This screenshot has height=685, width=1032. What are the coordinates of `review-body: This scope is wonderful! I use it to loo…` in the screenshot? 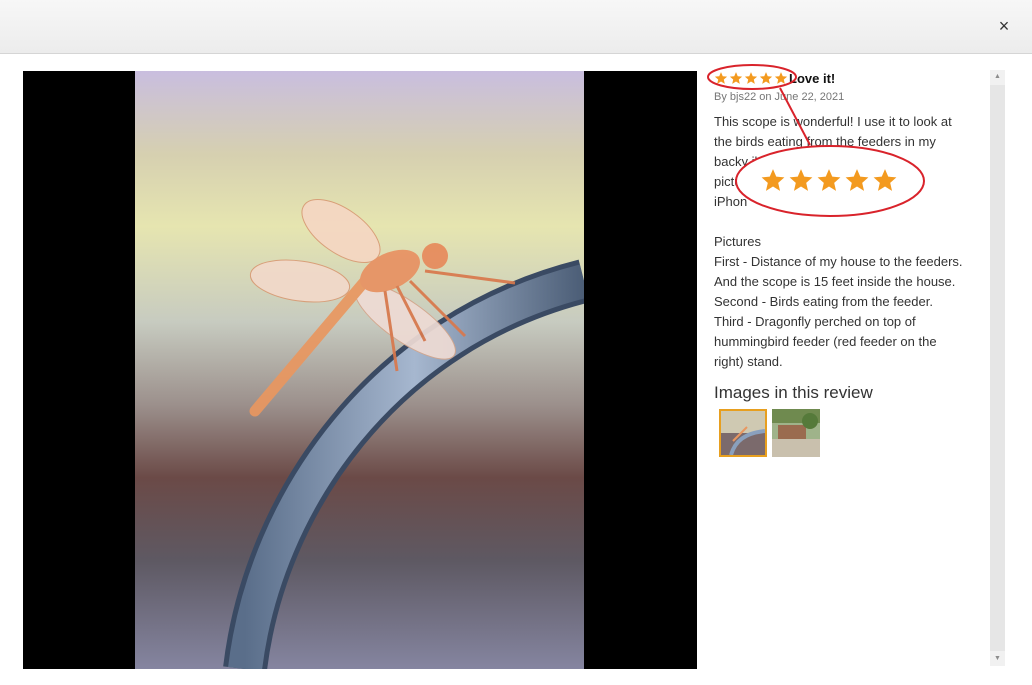 It's located at (838, 241).